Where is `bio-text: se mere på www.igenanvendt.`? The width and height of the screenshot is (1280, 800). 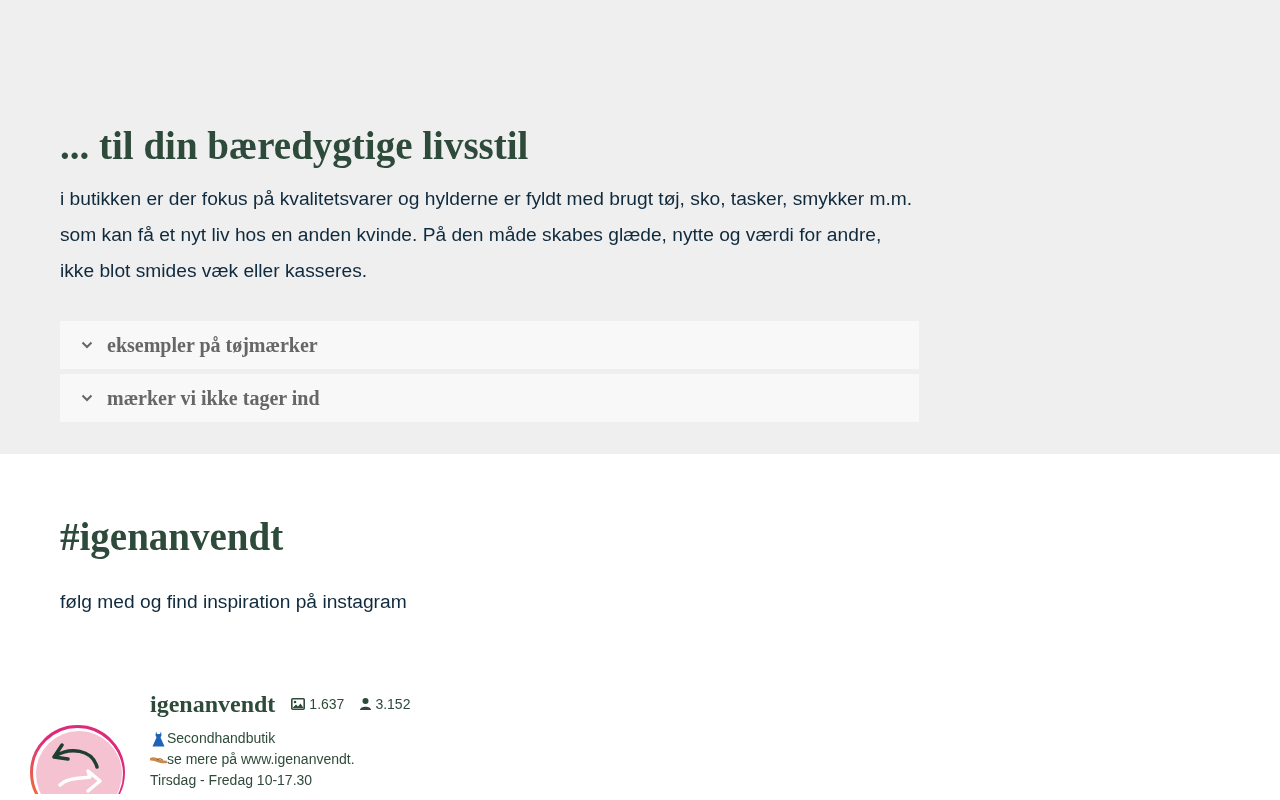 bio-text: se mere på www.igenanvendt. is located at coordinates (261, 759).